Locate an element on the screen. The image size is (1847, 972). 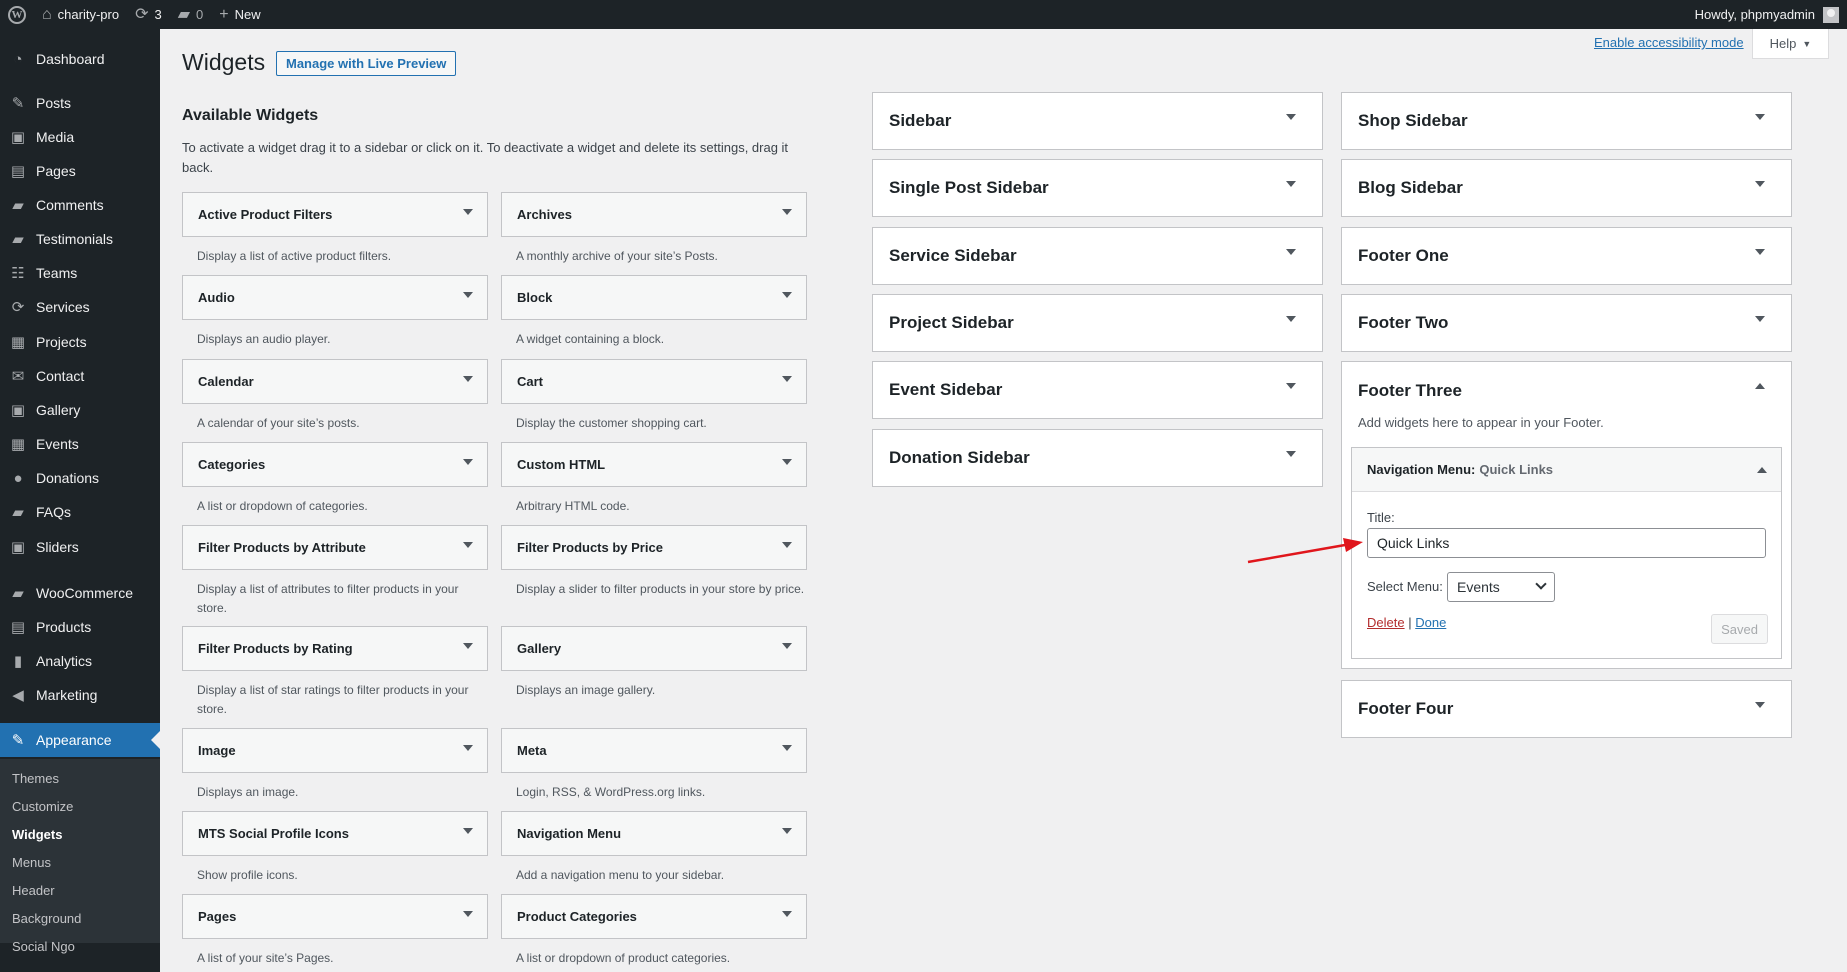
widget-categories: Categories is located at coordinates (335, 464).